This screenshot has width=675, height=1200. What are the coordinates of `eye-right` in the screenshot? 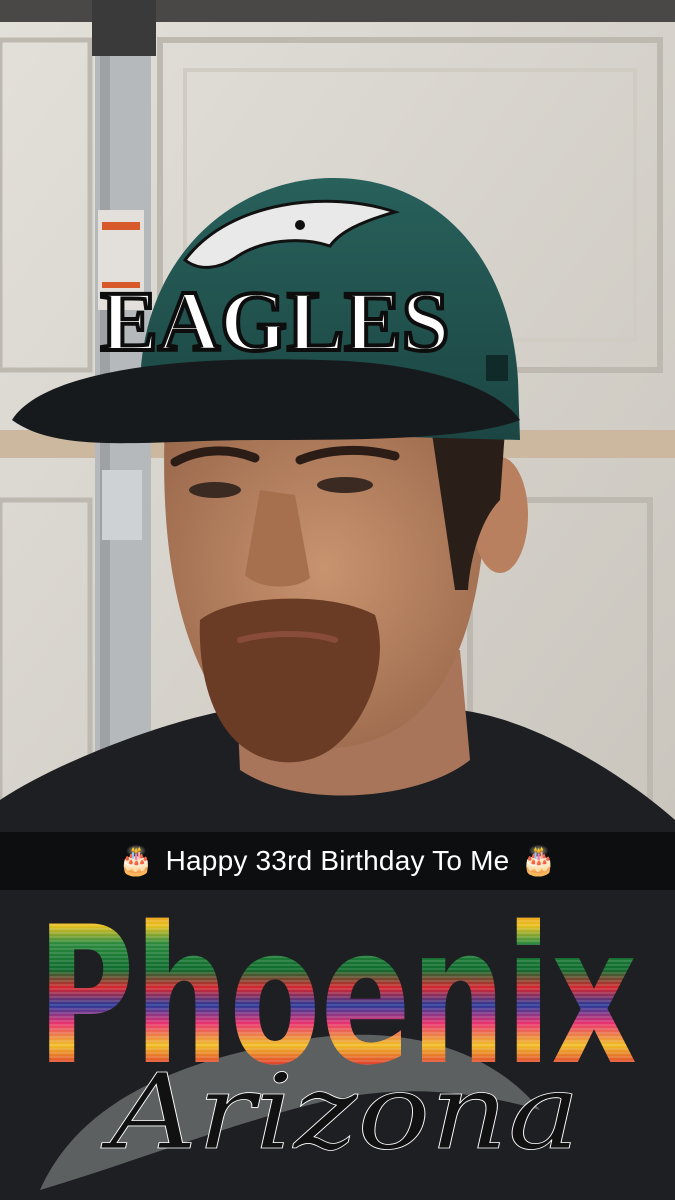 It's located at (345, 485).